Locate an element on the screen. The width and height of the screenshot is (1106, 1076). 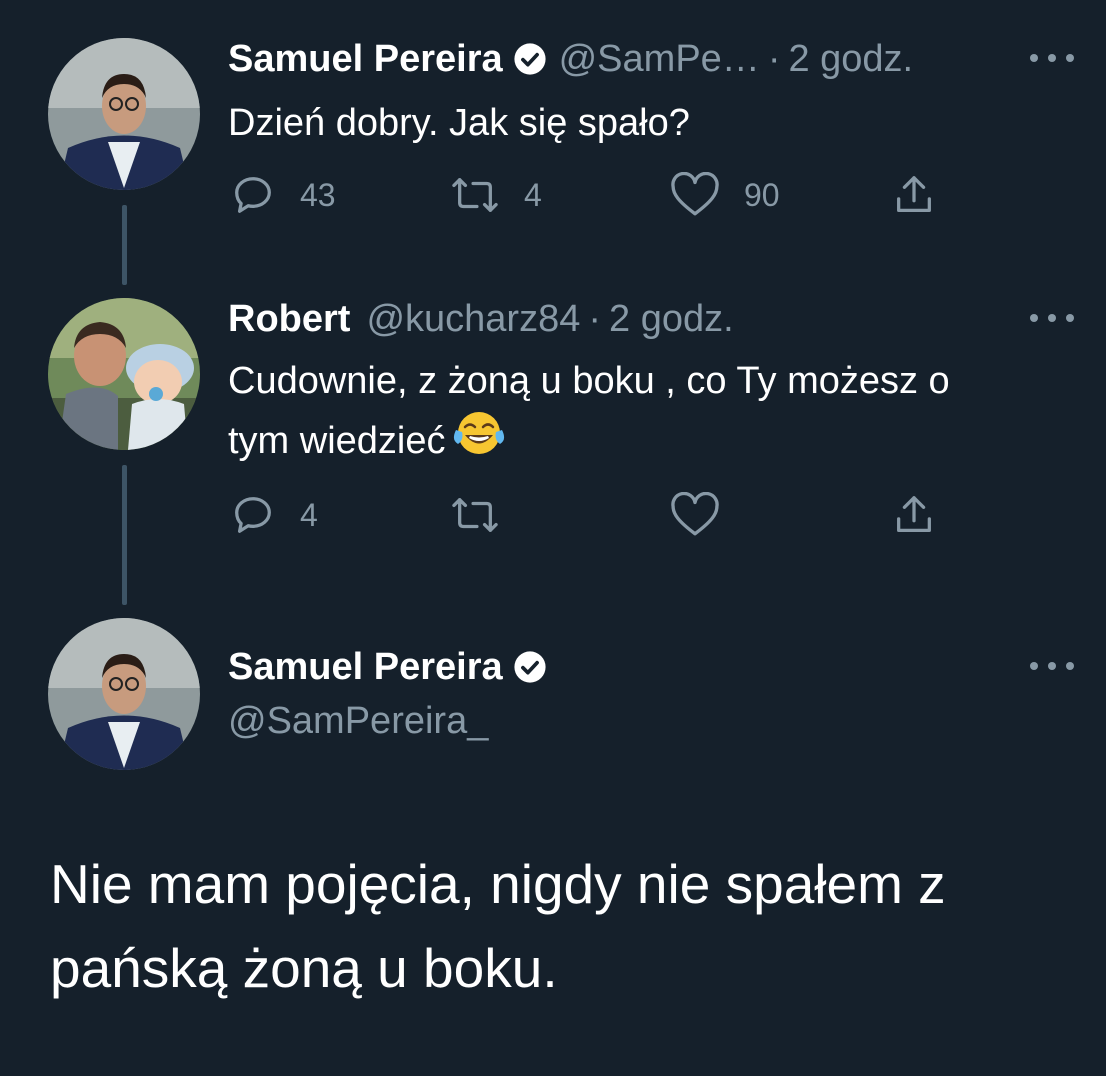
tweet1-text: Dzień dobry. Jak się spało? is located at coordinates (459, 123).